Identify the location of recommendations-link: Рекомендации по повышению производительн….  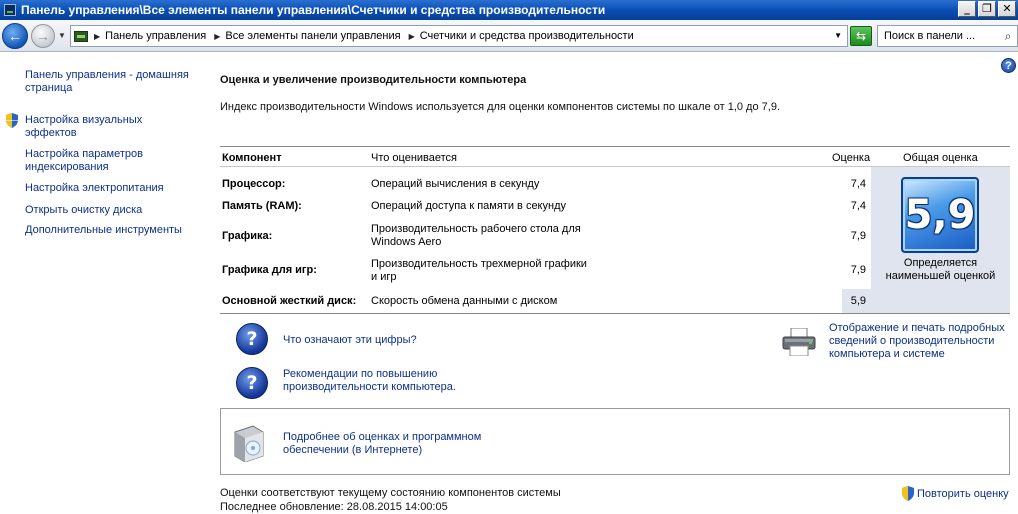
(383, 381).